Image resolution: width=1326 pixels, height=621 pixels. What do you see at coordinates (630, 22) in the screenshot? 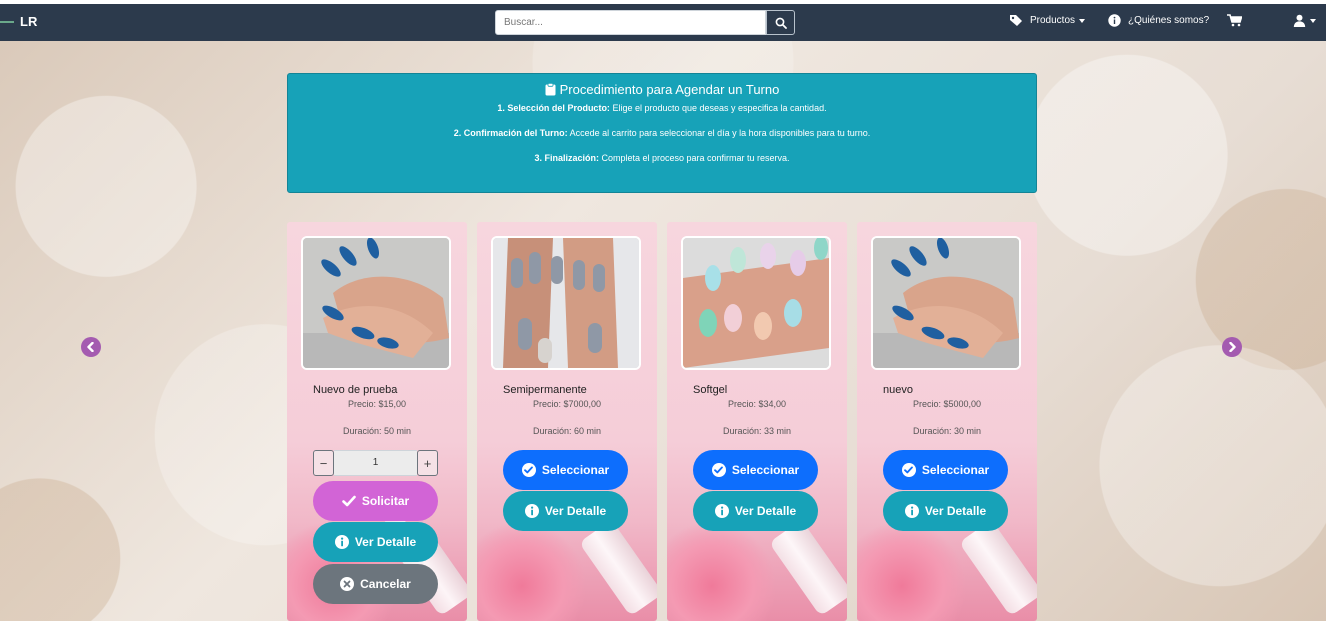
I see `search-input` at bounding box center [630, 22].